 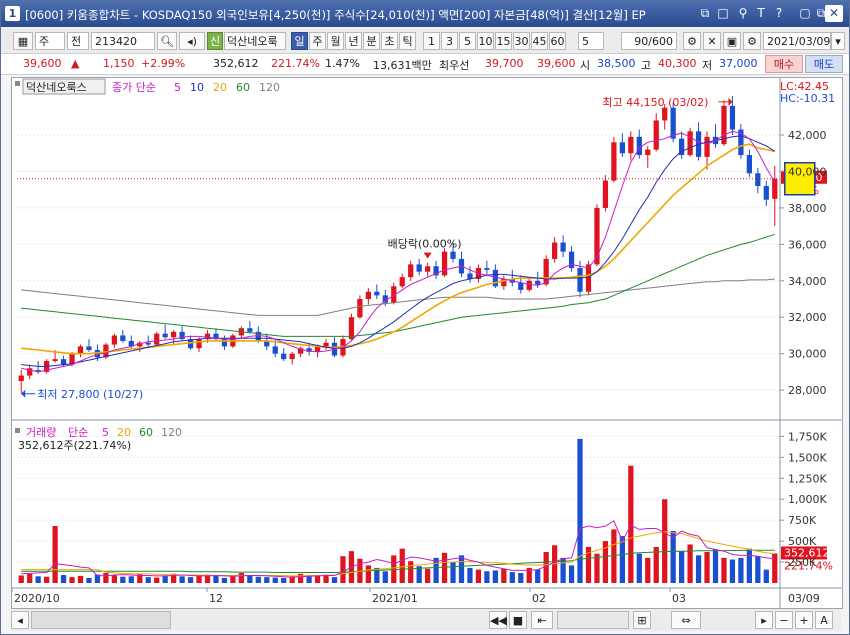 What do you see at coordinates (101, 620) in the screenshot?
I see `scroll-track` at bounding box center [101, 620].